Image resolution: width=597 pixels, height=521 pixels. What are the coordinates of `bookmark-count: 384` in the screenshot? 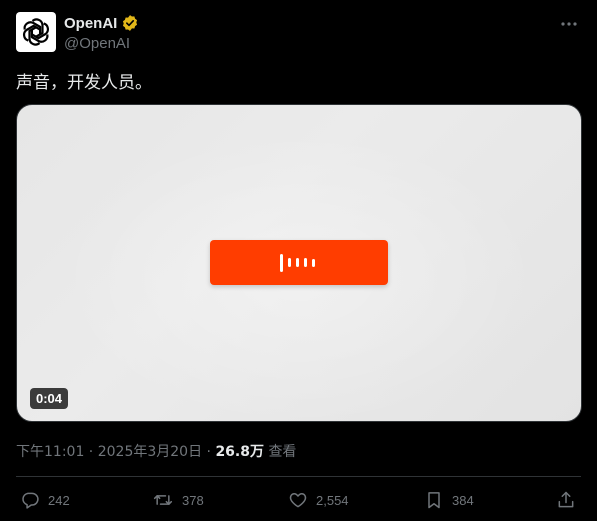 It's located at (463, 500).